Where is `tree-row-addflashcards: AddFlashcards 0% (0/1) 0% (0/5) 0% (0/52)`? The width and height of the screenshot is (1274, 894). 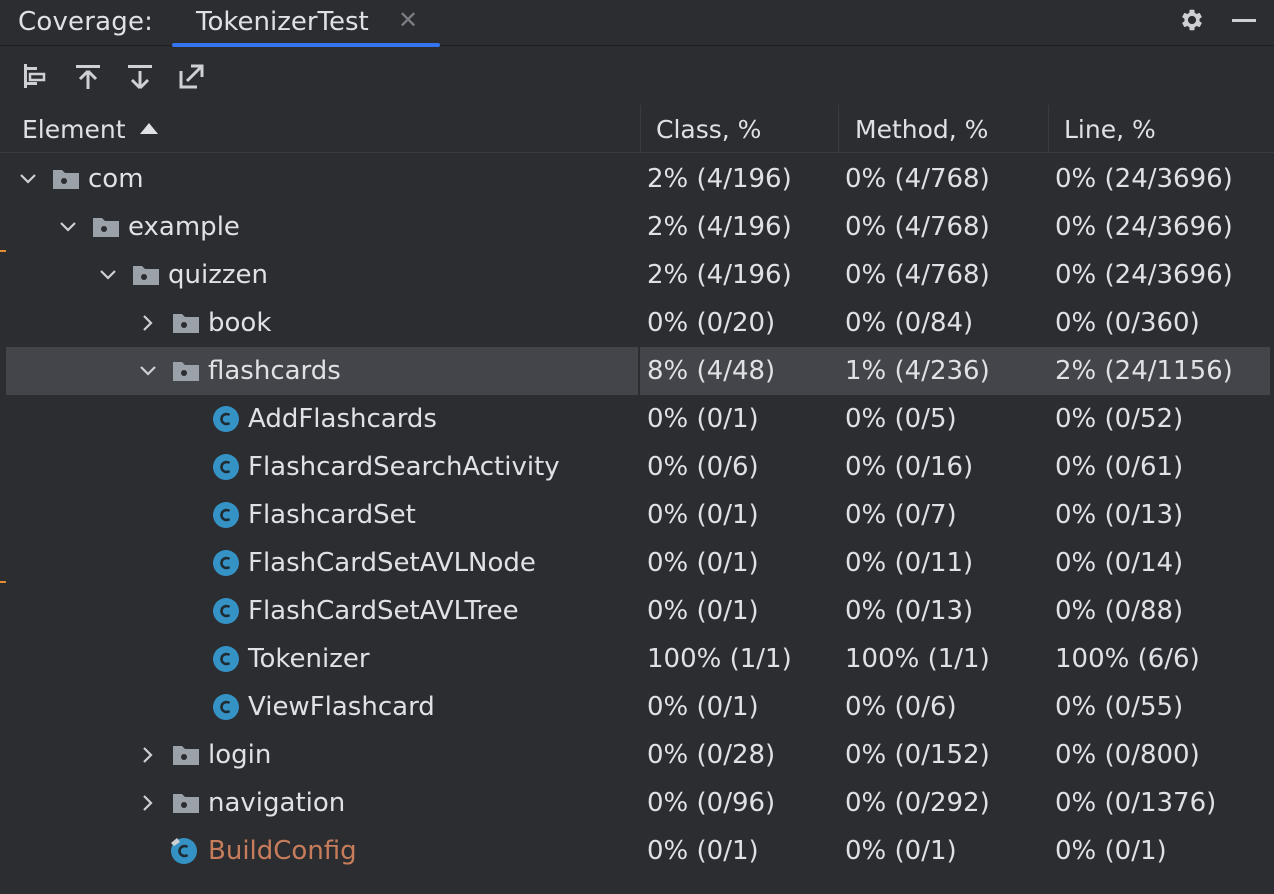
tree-row-addflashcards: AddFlashcards 0% (0/1) 0% (0/5) 0% (0/52) is located at coordinates (638, 419).